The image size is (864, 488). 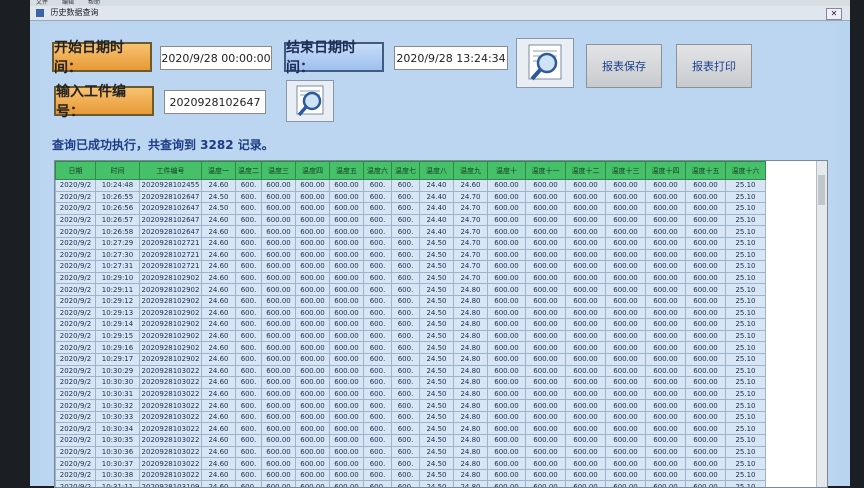 What do you see at coordinates (219, 171) in the screenshot?
I see `column-header: 温度一` at bounding box center [219, 171].